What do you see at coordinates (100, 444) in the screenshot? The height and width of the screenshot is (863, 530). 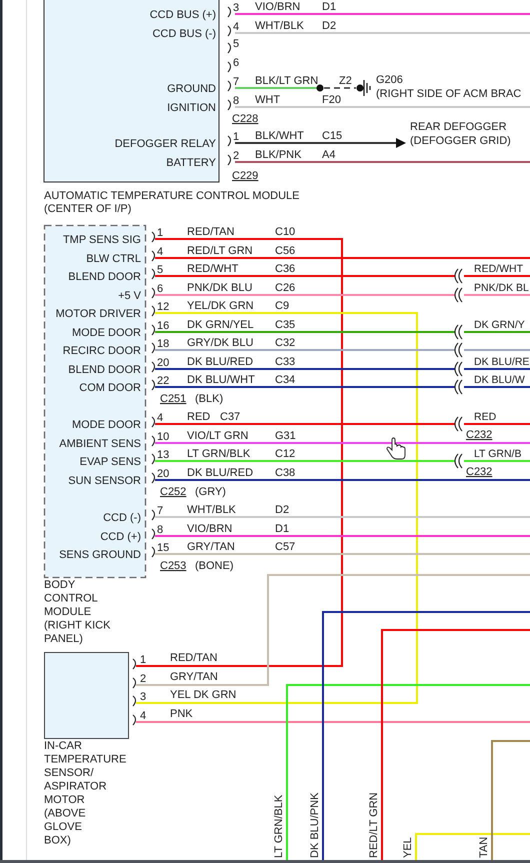 I see `pin-label: AMBIENT SENS` at bounding box center [100, 444].